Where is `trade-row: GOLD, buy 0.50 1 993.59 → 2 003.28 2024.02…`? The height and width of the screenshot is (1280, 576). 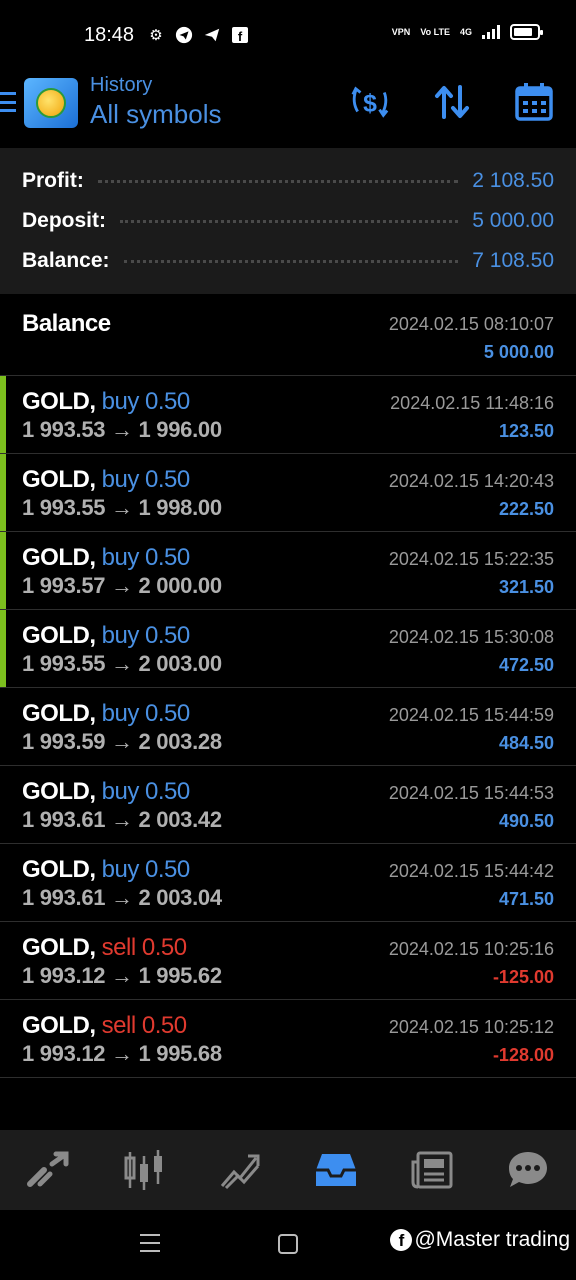 trade-row: GOLD, buy 0.50 1 993.59 → 2 003.28 2024.02… is located at coordinates (288, 727).